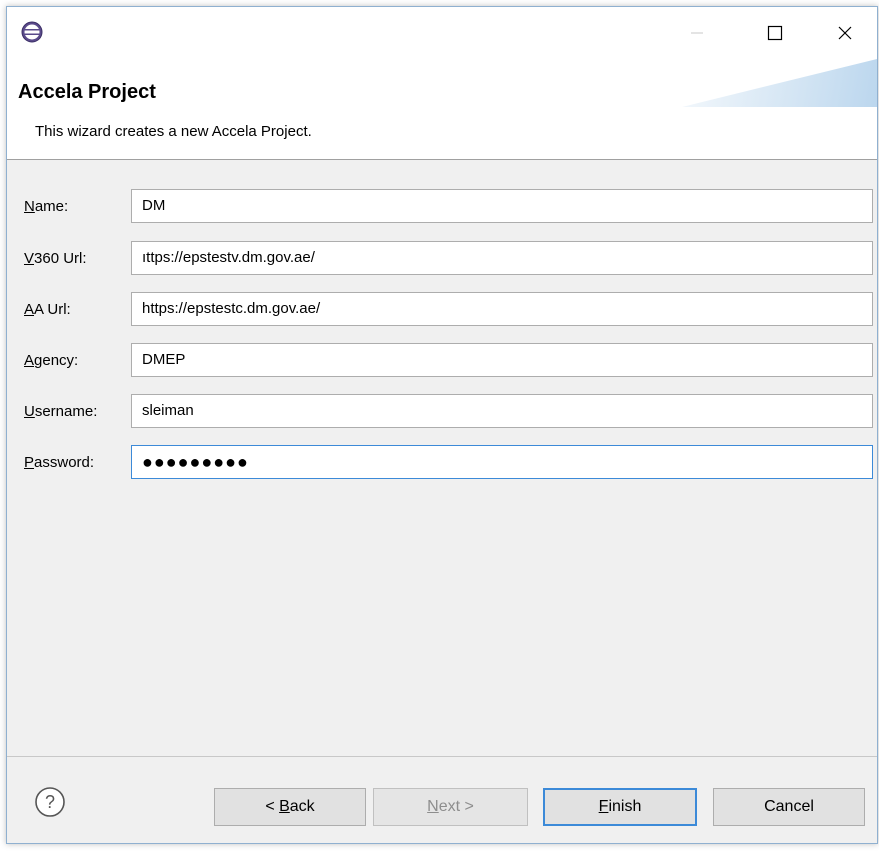 The image size is (879, 851). Describe the element at coordinates (59, 462) in the screenshot. I see `password-label: Password:` at that location.